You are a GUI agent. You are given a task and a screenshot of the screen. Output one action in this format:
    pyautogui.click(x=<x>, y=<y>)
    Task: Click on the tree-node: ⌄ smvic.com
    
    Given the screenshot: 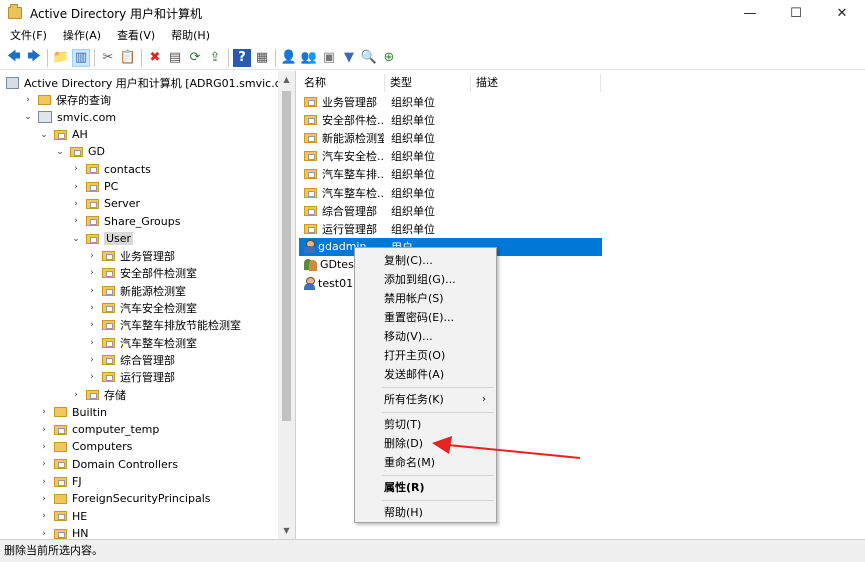 What is the action you would take?
    pyautogui.click(x=69, y=117)
    